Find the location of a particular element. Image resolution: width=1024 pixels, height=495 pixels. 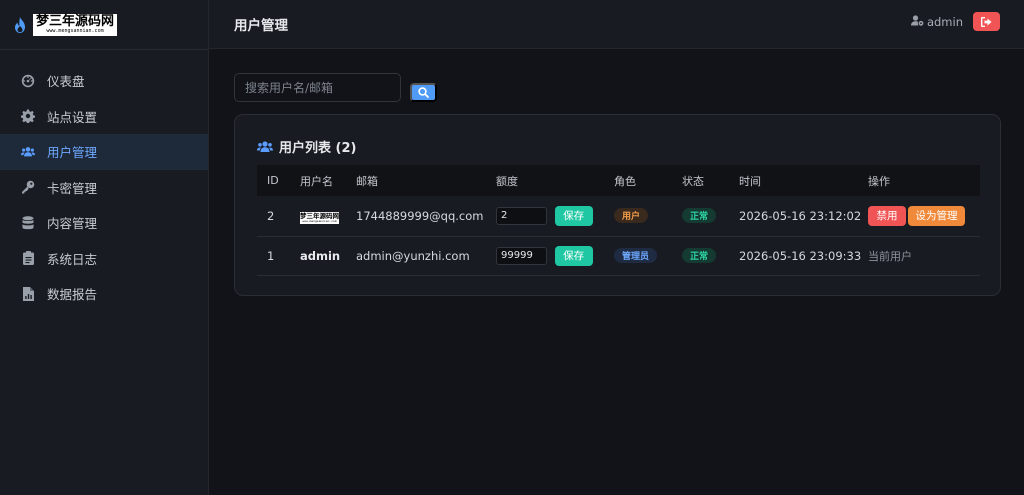

search-button is located at coordinates (423, 92).